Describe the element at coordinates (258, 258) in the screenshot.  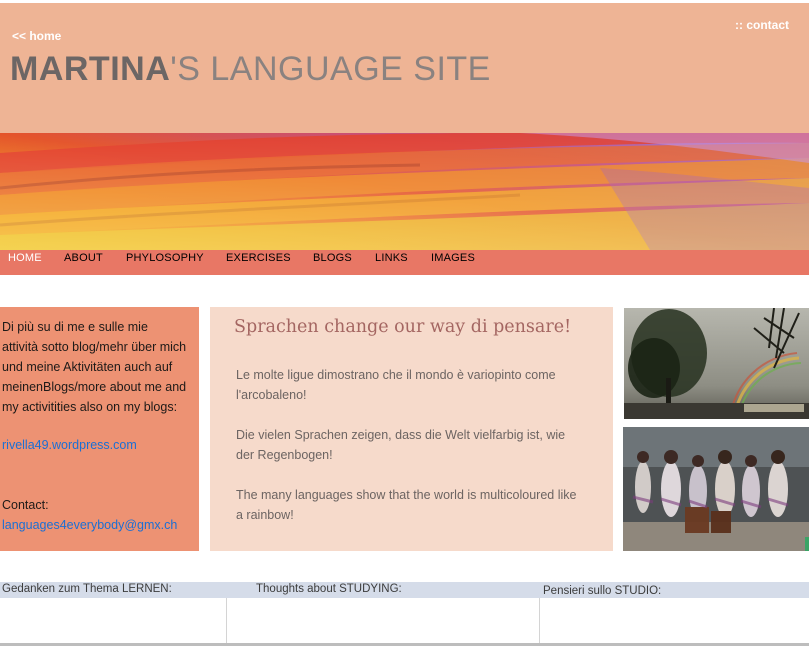
I see `nav-exercises: EXERCISES` at that location.